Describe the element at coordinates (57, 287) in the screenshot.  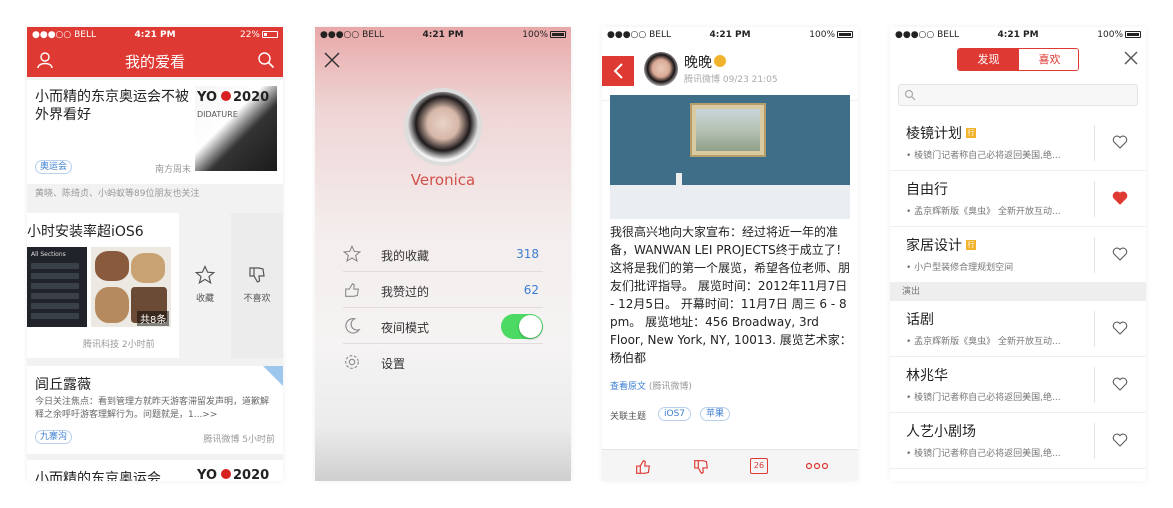
I see `app-screenshot: All Sections` at that location.